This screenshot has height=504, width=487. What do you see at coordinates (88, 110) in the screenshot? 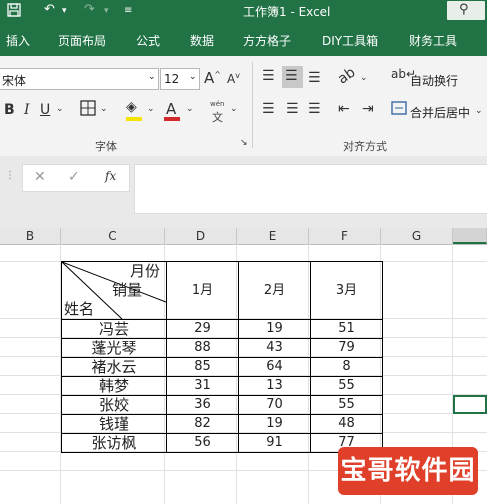
I see `borders-button` at bounding box center [88, 110].